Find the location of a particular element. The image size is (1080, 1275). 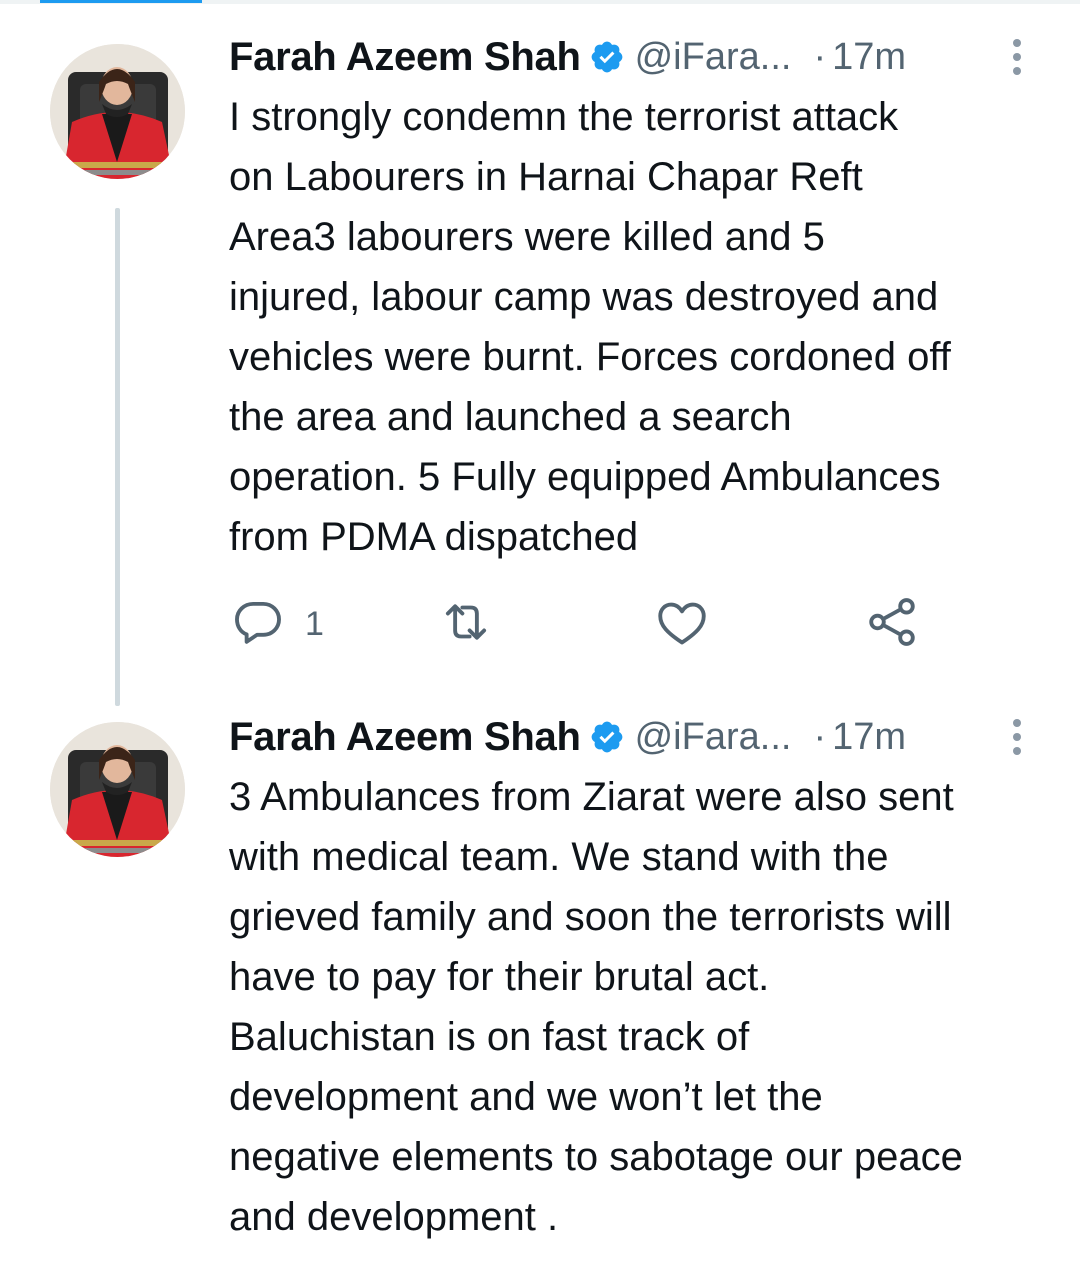

tweet-text-line: Baluchistan is on fast track of is located at coordinates (489, 1037).